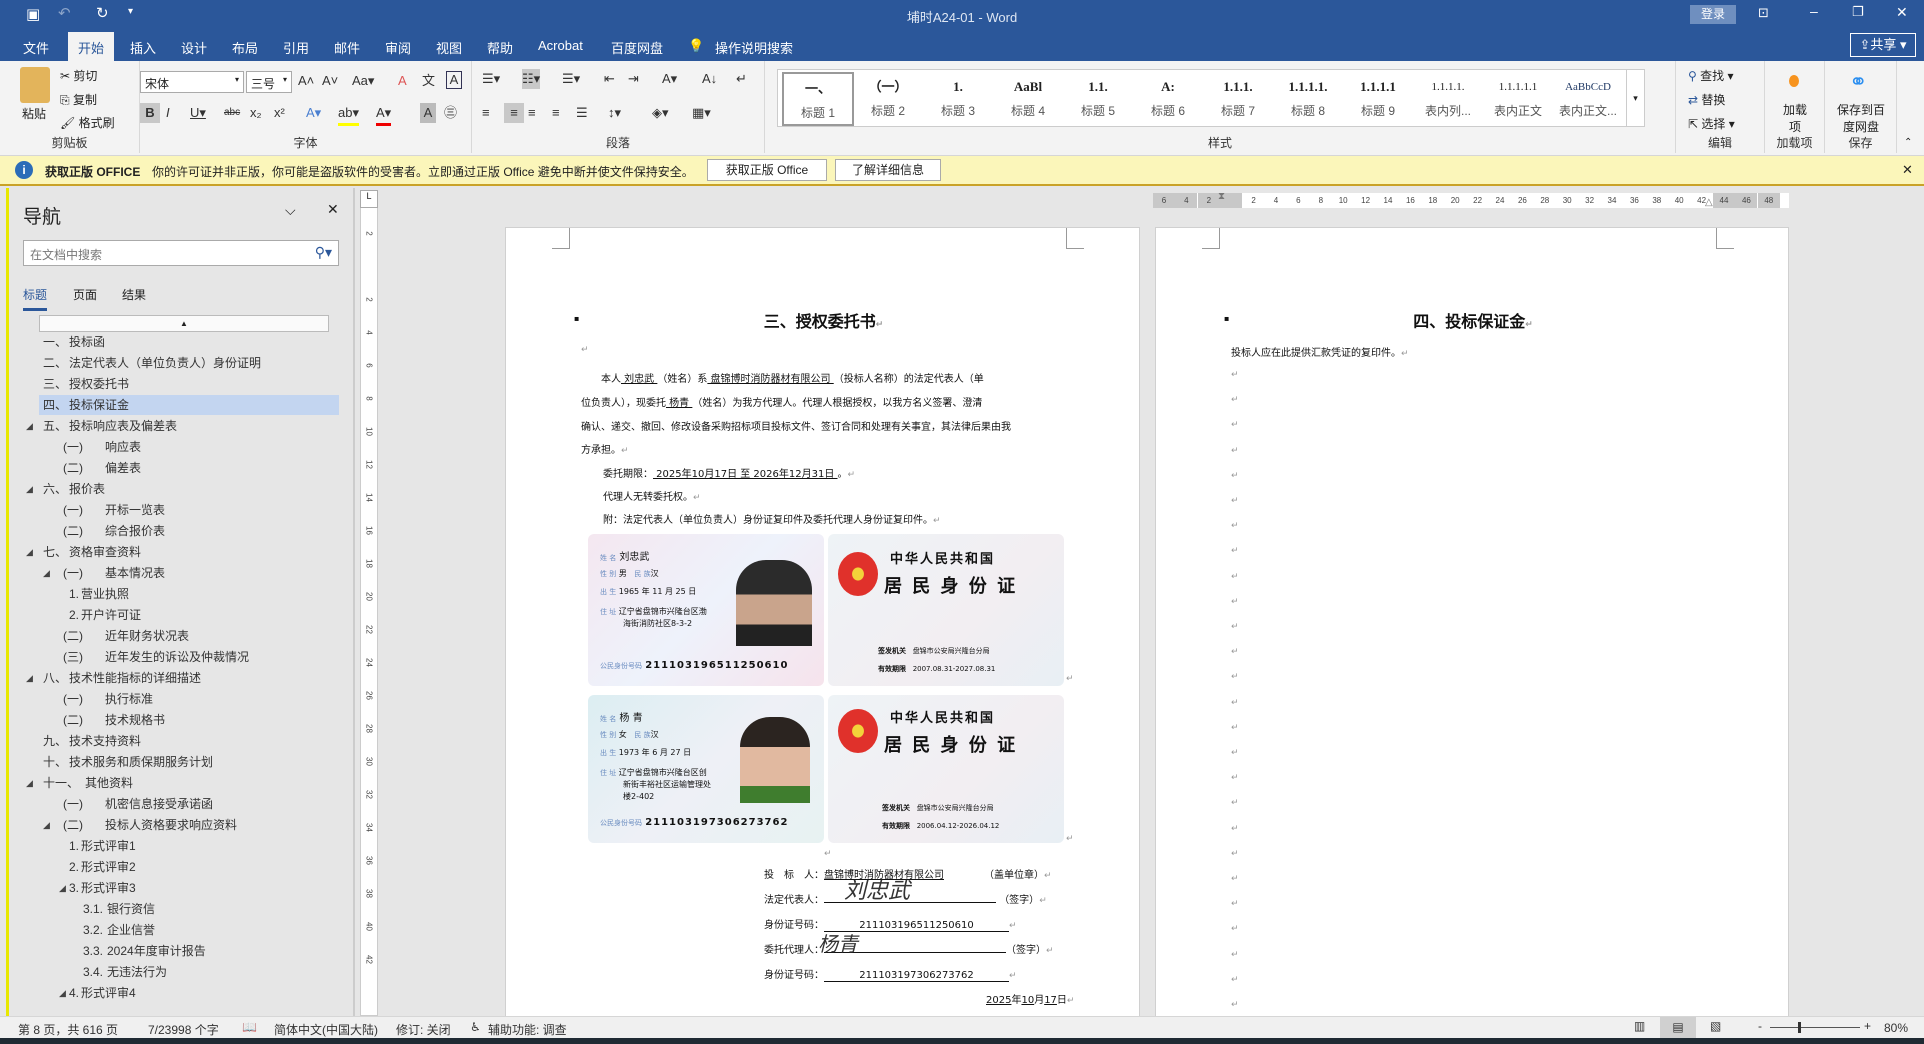 The width and height of the screenshot is (1924, 1044). What do you see at coordinates (709, 79) in the screenshot?
I see `sort-icon: A↓` at bounding box center [709, 79].